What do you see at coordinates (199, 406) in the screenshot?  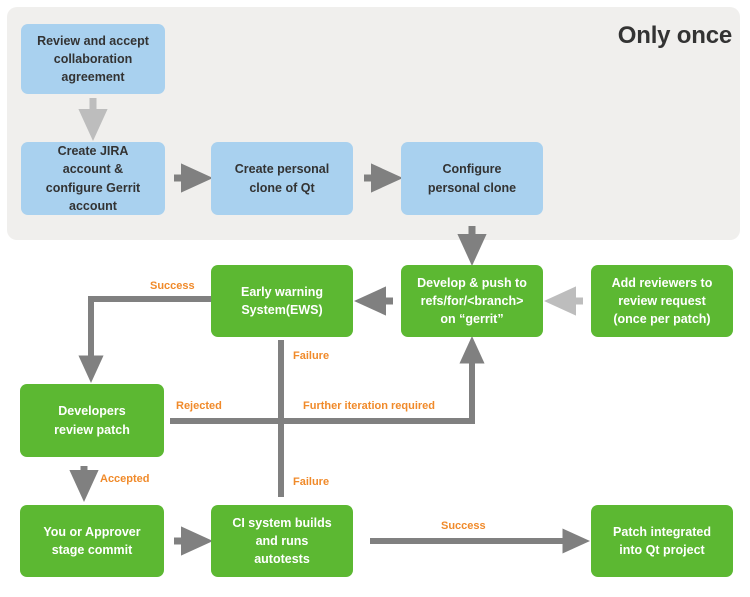 I see `edge-label-rejected: Rejected` at bounding box center [199, 406].